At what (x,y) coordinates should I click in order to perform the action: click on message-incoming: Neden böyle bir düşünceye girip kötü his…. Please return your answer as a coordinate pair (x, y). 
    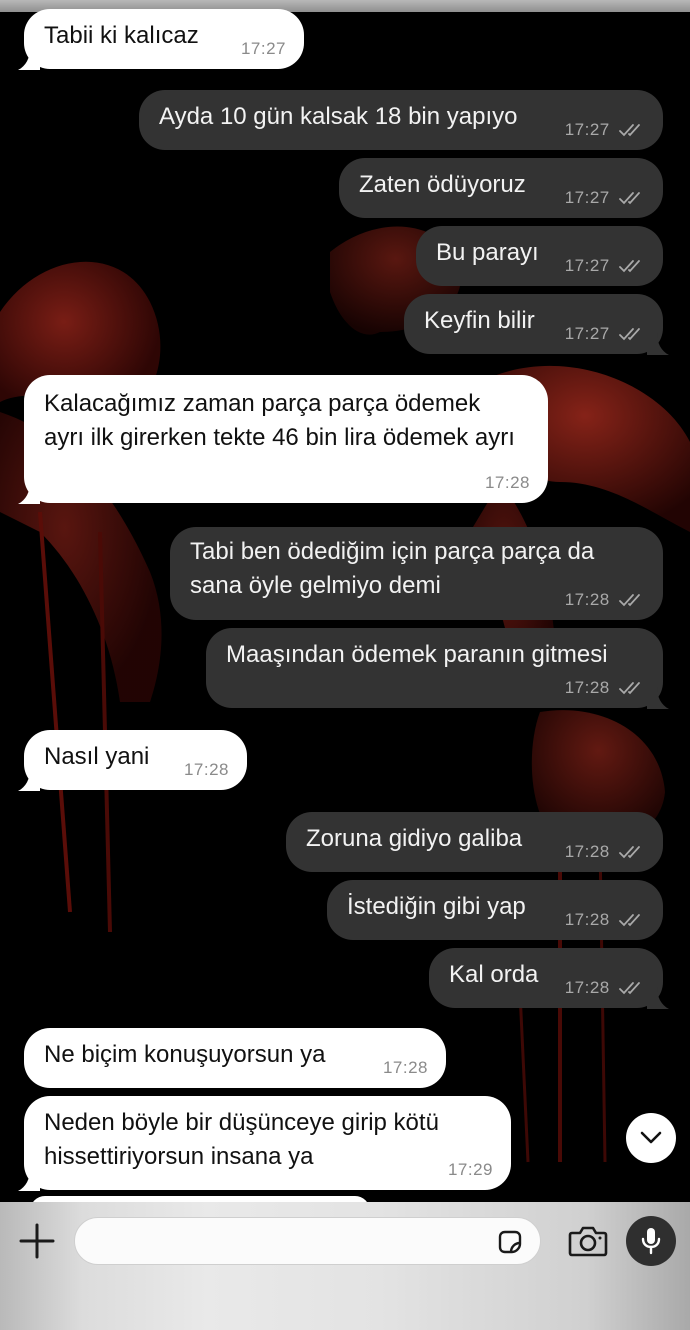
    Looking at the image, I should click on (264, 1143).